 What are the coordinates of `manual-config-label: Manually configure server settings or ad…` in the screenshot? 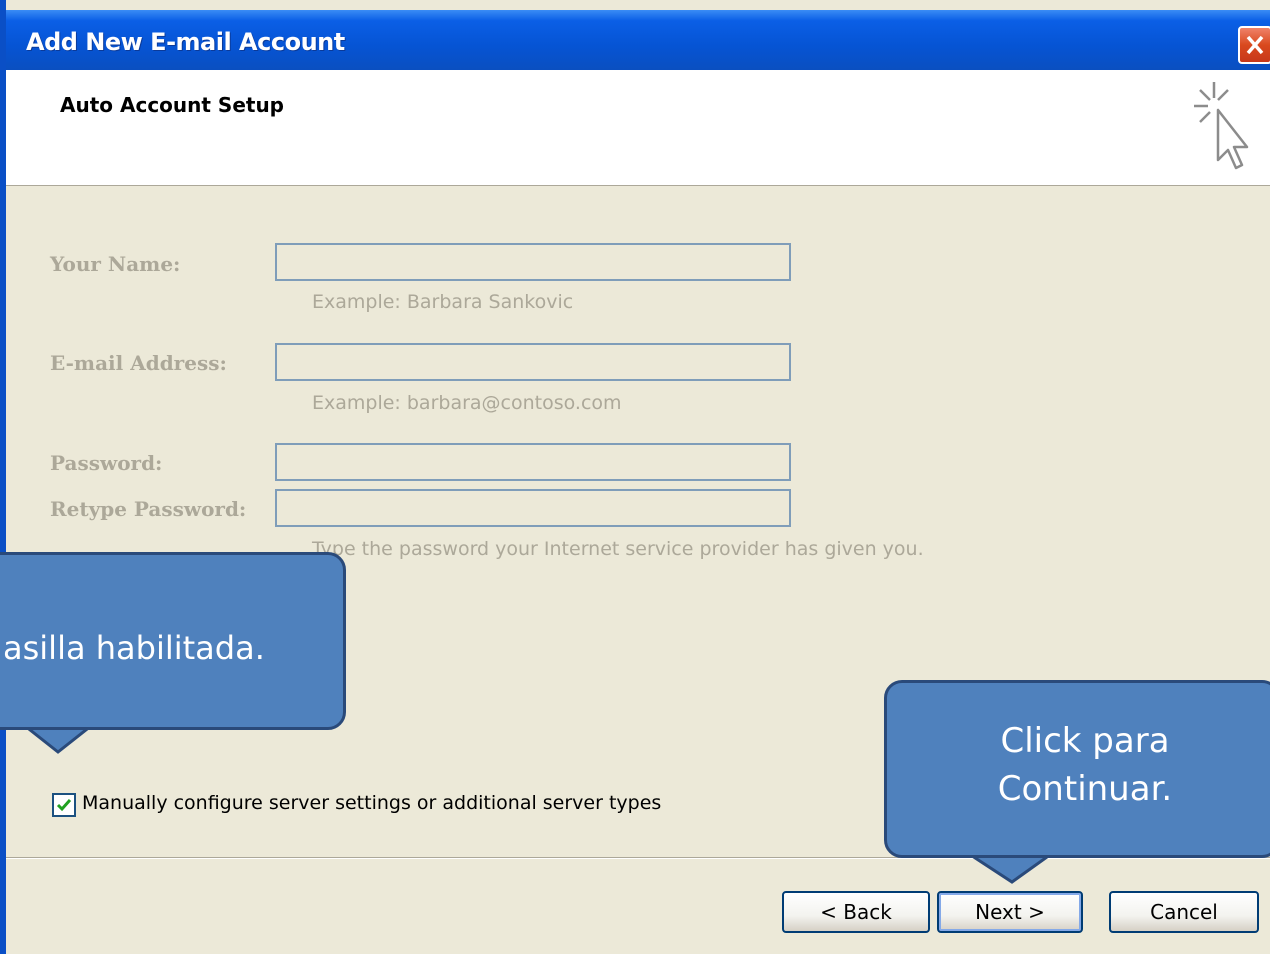 It's located at (371, 803).